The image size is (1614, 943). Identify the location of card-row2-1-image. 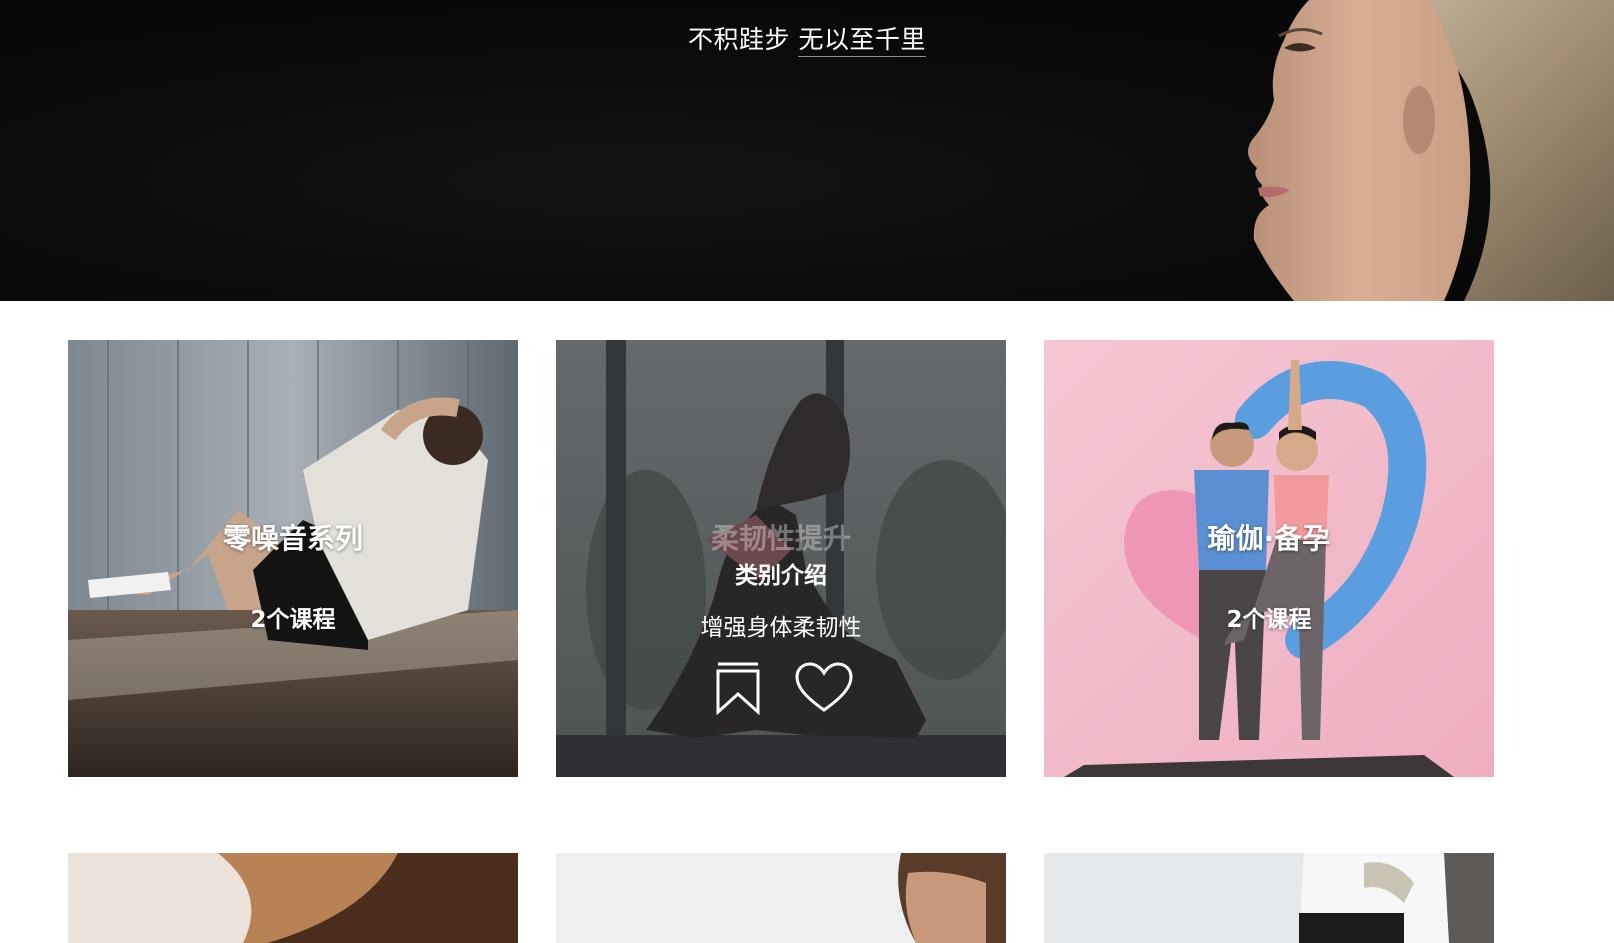
(293, 898).